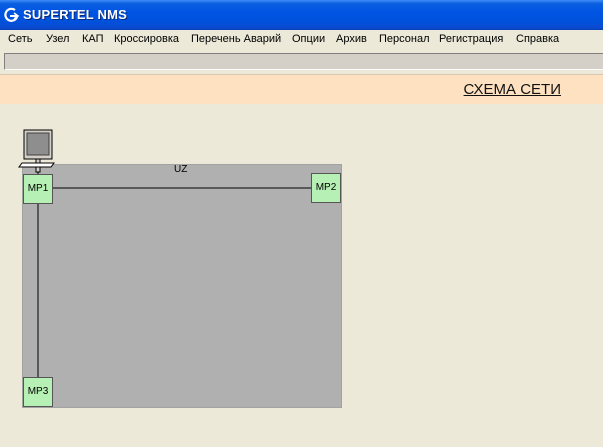  What do you see at coordinates (38, 189) in the screenshot?
I see `node-mp1: MP1` at bounding box center [38, 189].